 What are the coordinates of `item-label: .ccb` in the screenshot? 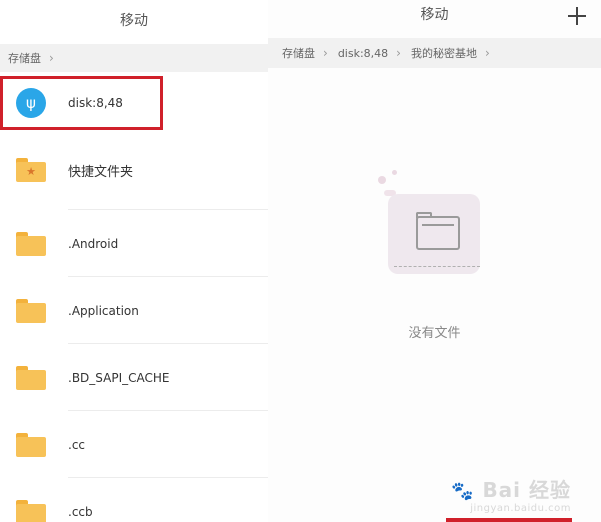 It's located at (80, 511).